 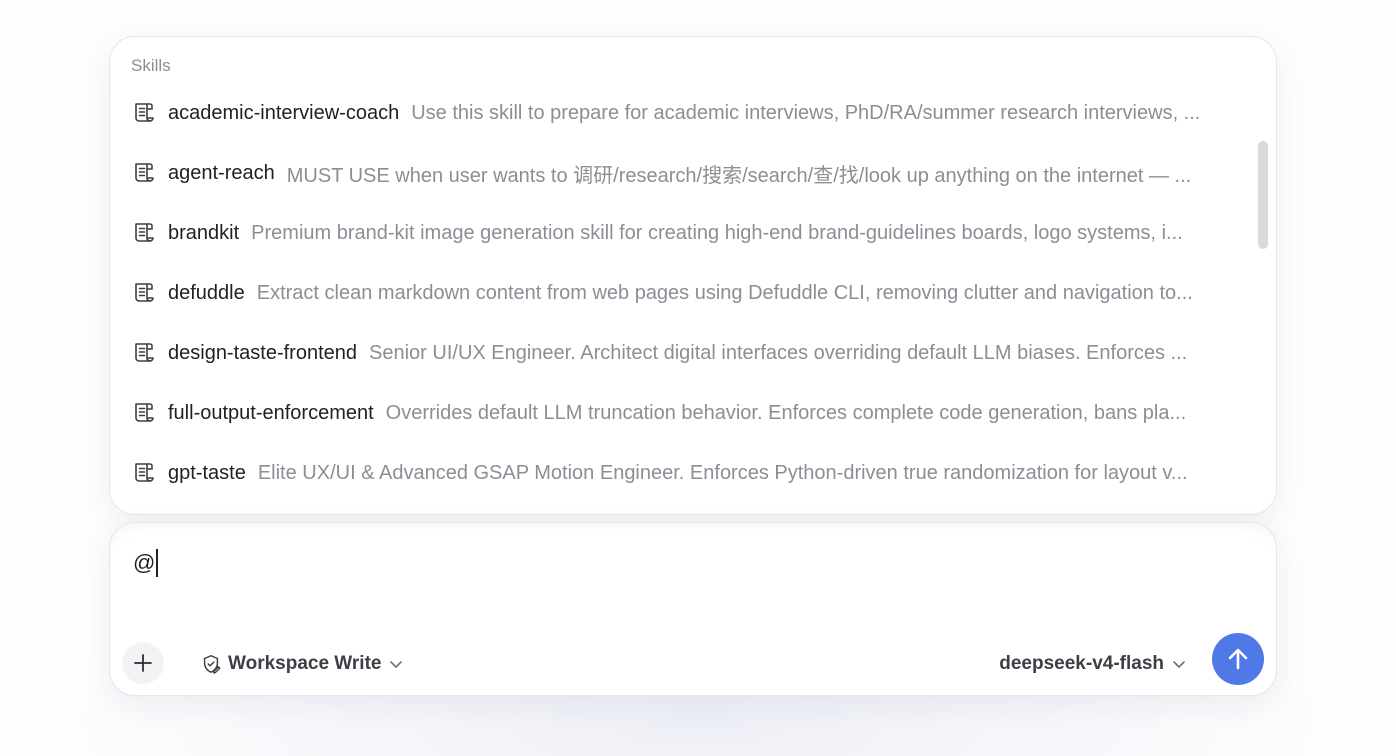 I want to click on skill-name: full-output-enforcement, so click(x=271, y=412).